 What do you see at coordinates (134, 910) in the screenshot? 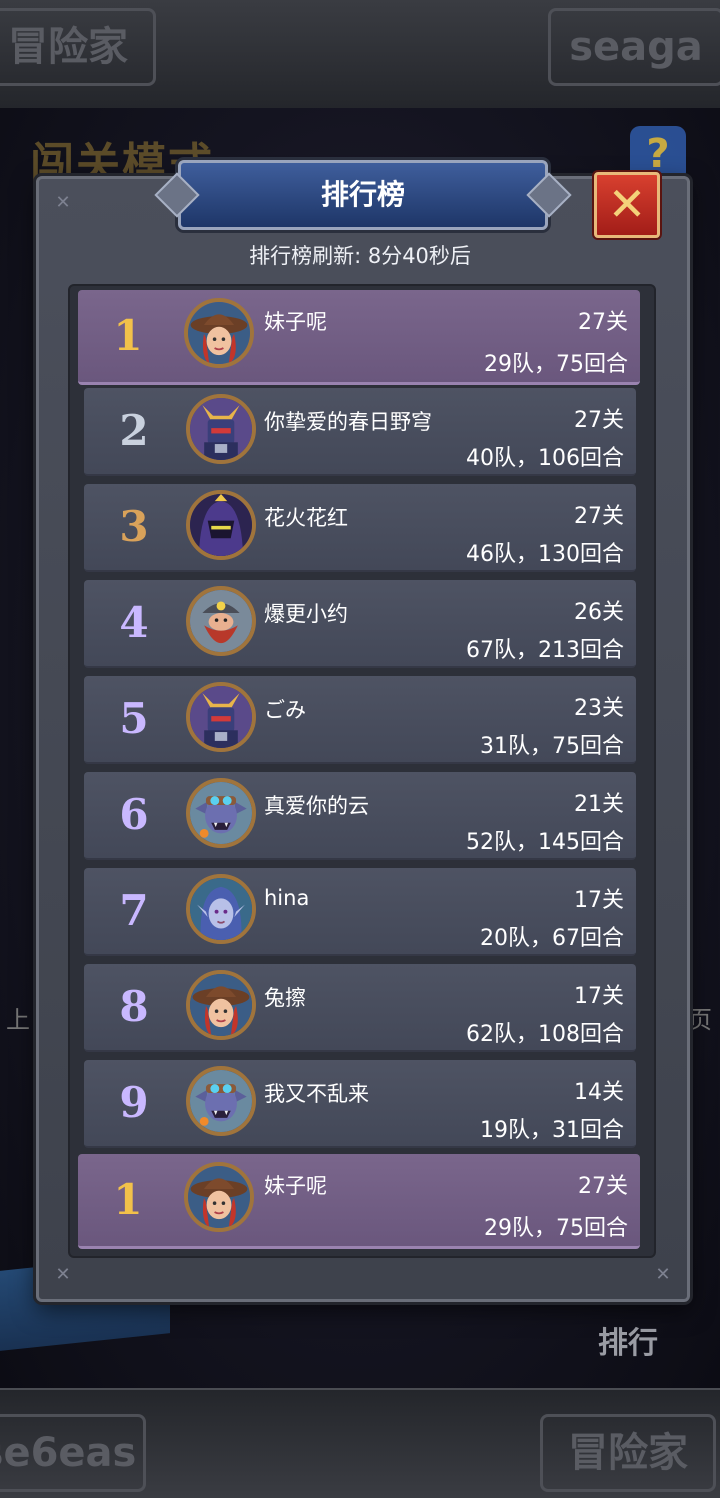
I see `rank-number: 7` at bounding box center [134, 910].